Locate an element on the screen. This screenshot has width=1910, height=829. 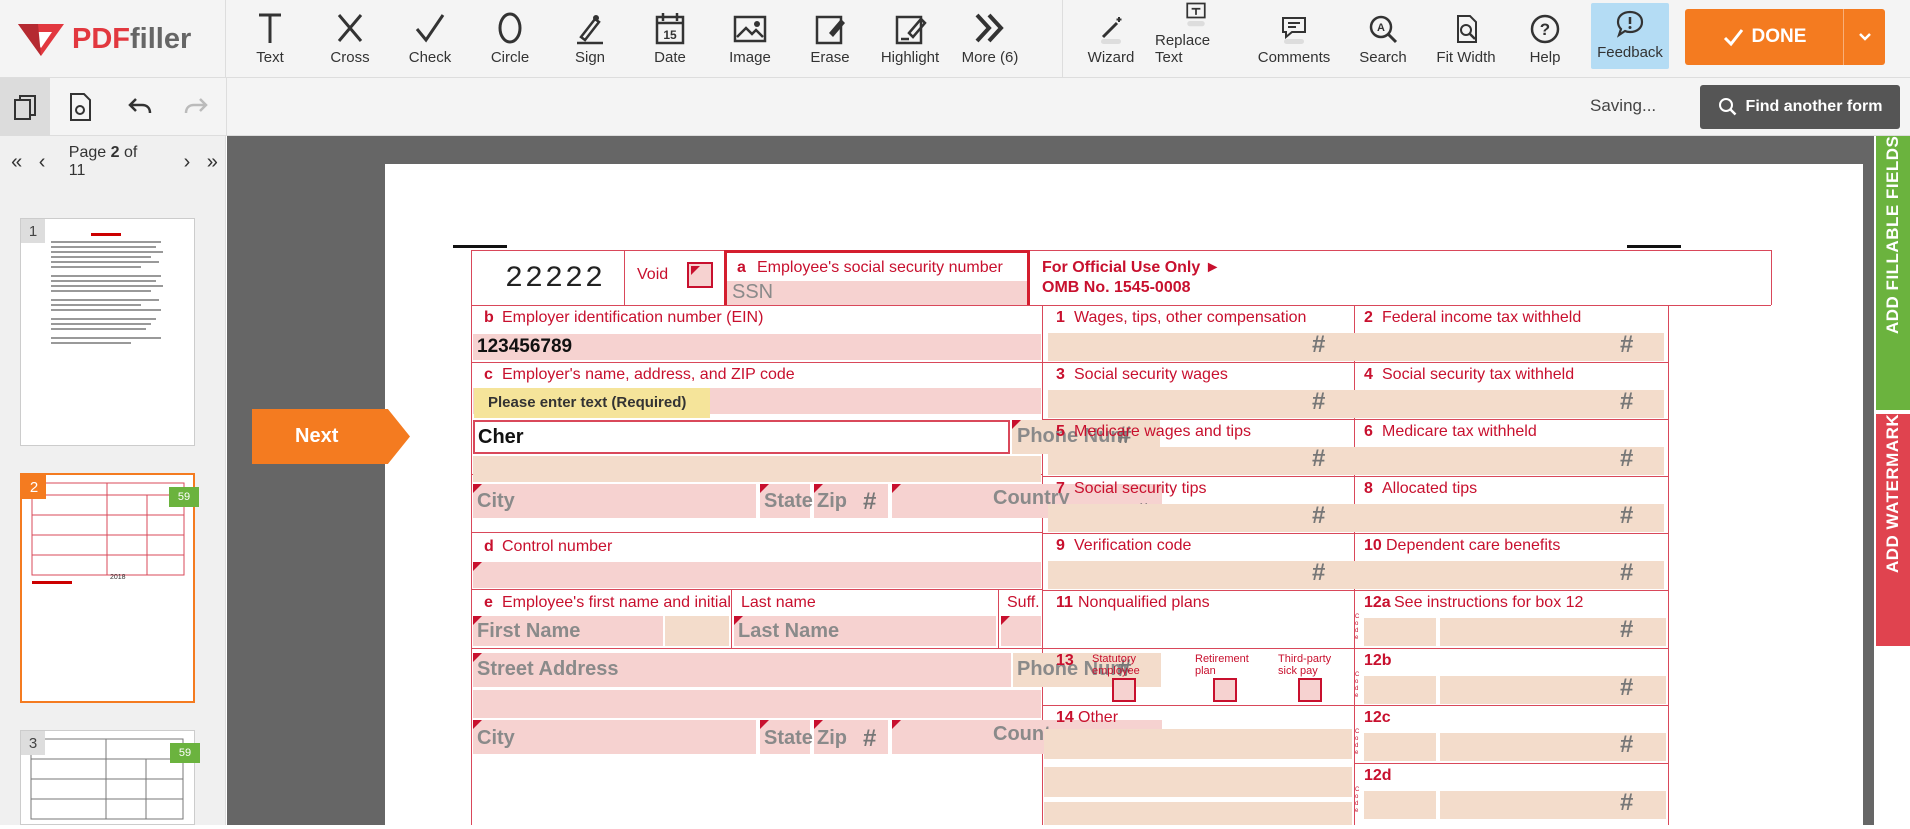
fit-width-button: Fit Width is located at coordinates (1466, 39).